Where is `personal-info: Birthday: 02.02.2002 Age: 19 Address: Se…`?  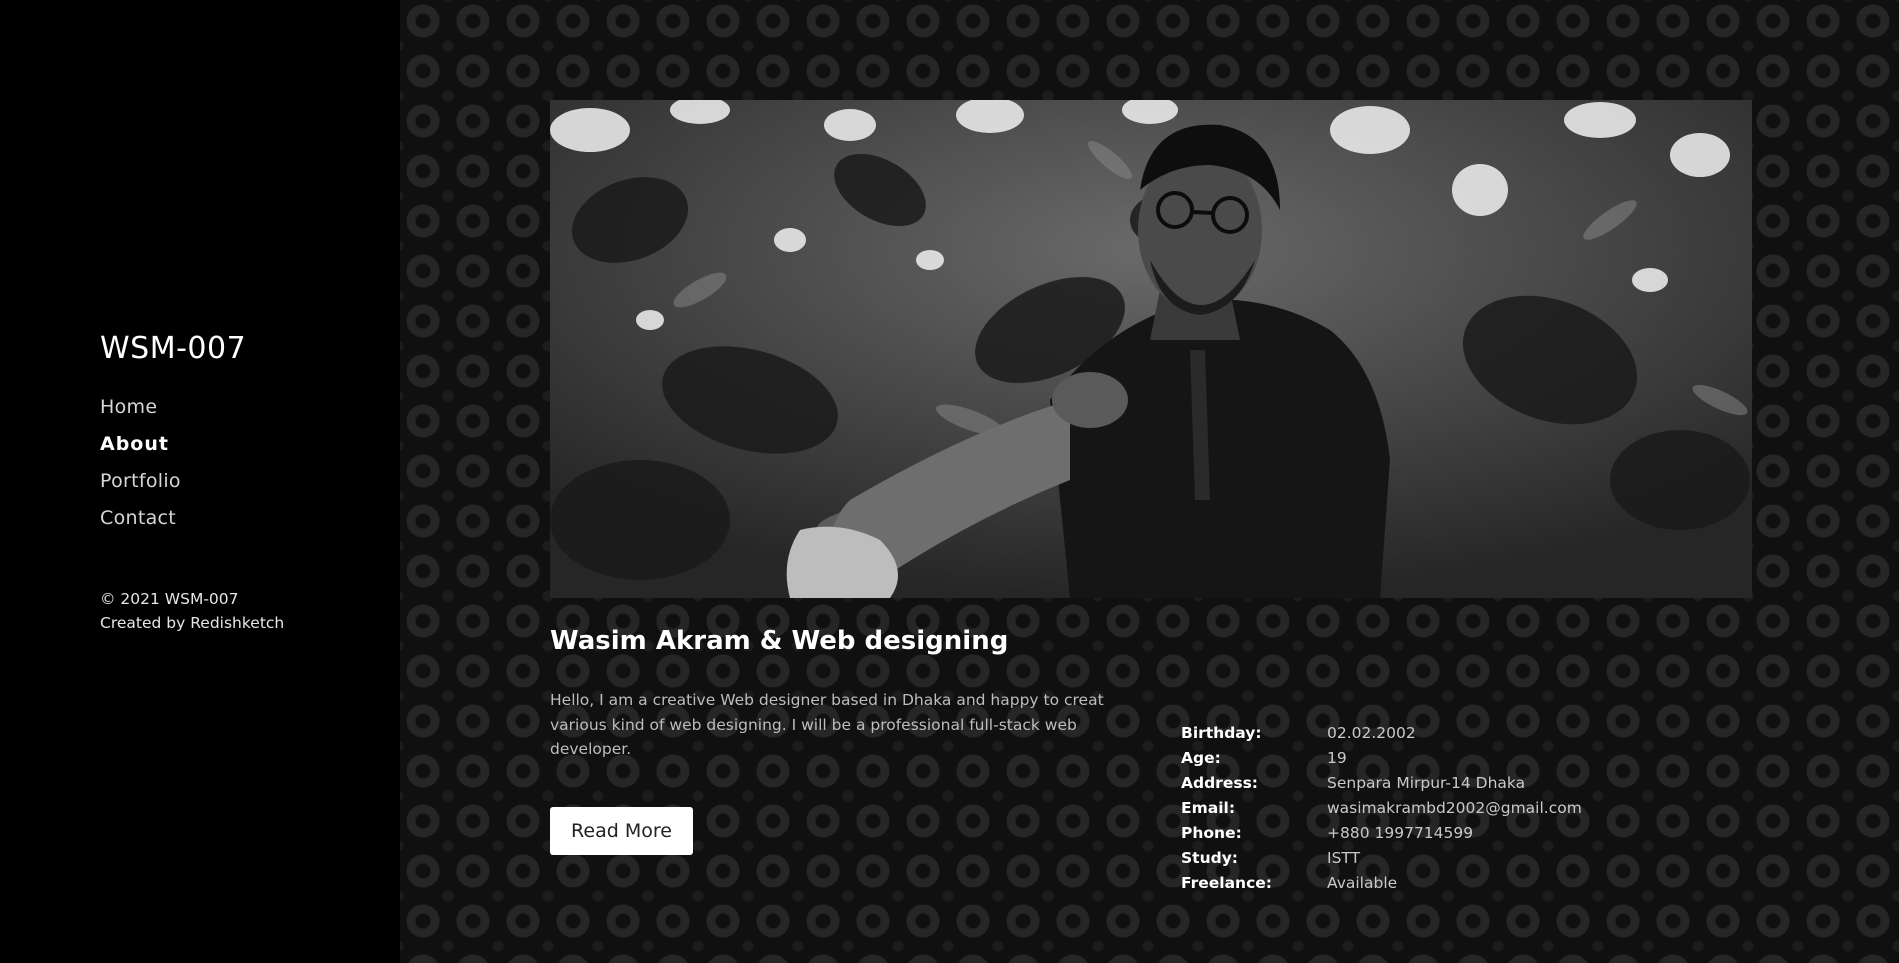
personal-info: Birthday: 02.02.2002 Age: 19 Address: Se… is located at coordinates (1381, 807).